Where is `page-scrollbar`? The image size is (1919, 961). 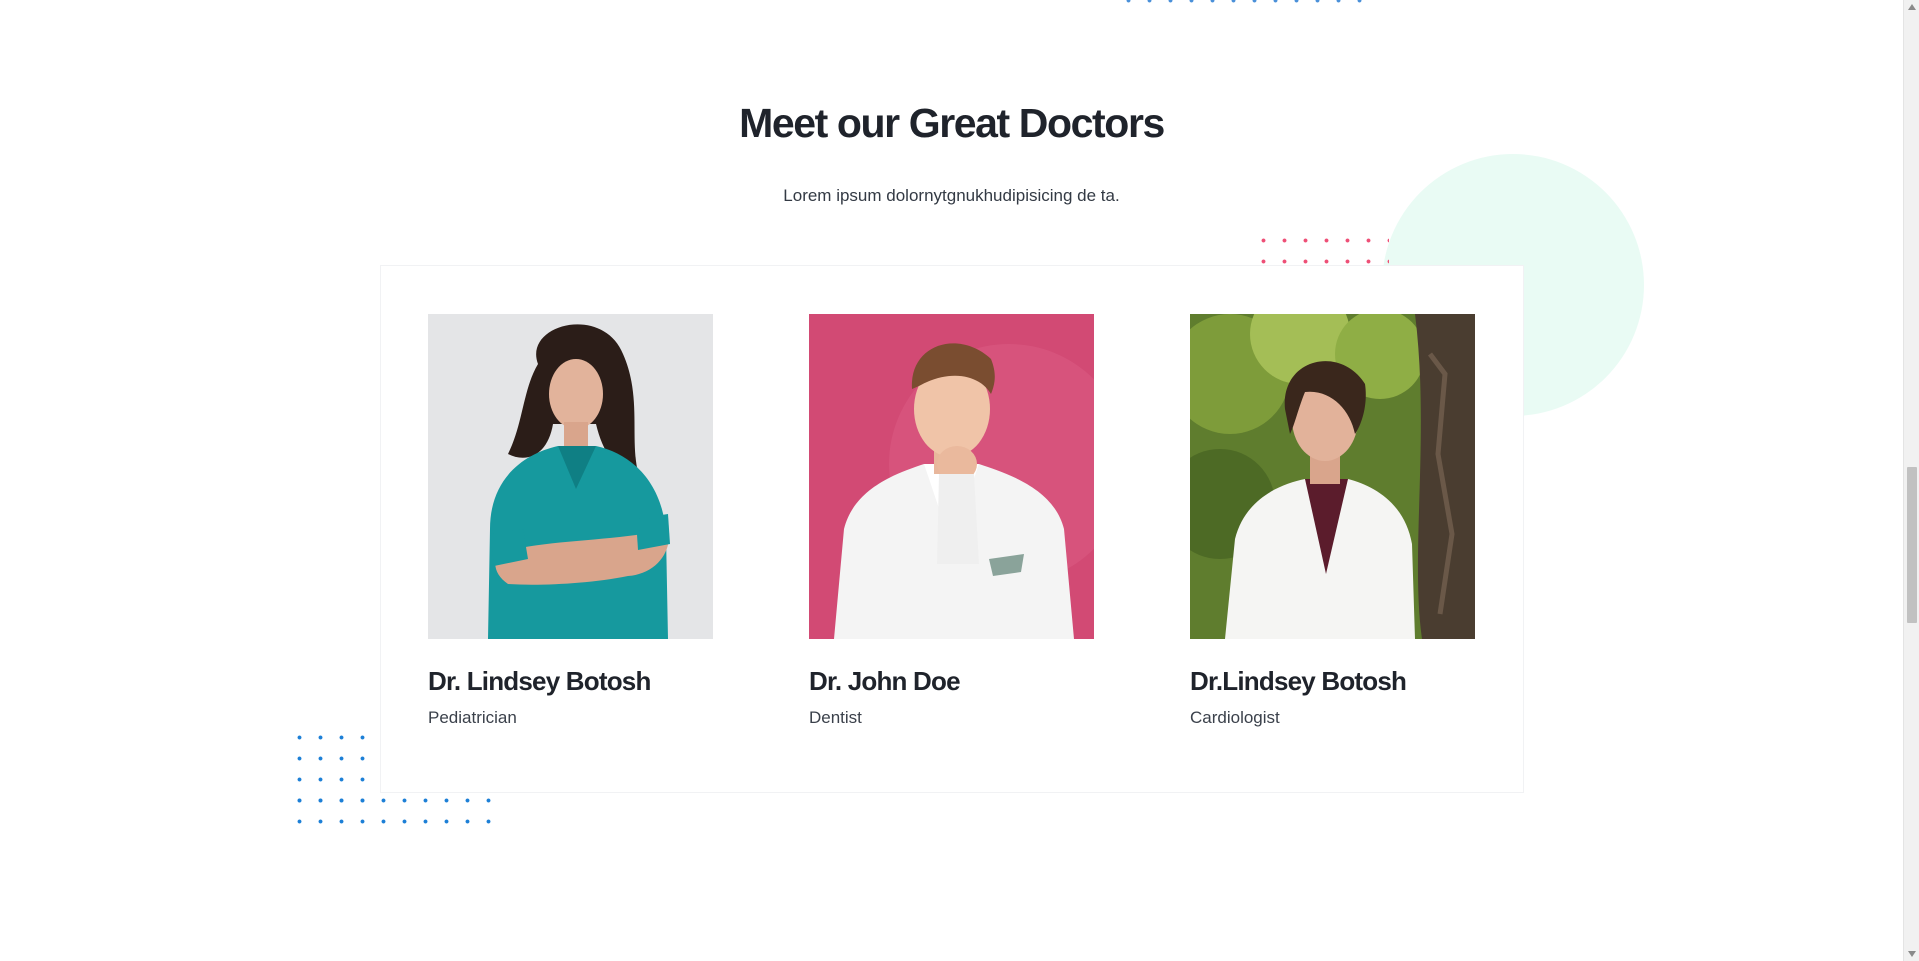 page-scrollbar is located at coordinates (1911, 480).